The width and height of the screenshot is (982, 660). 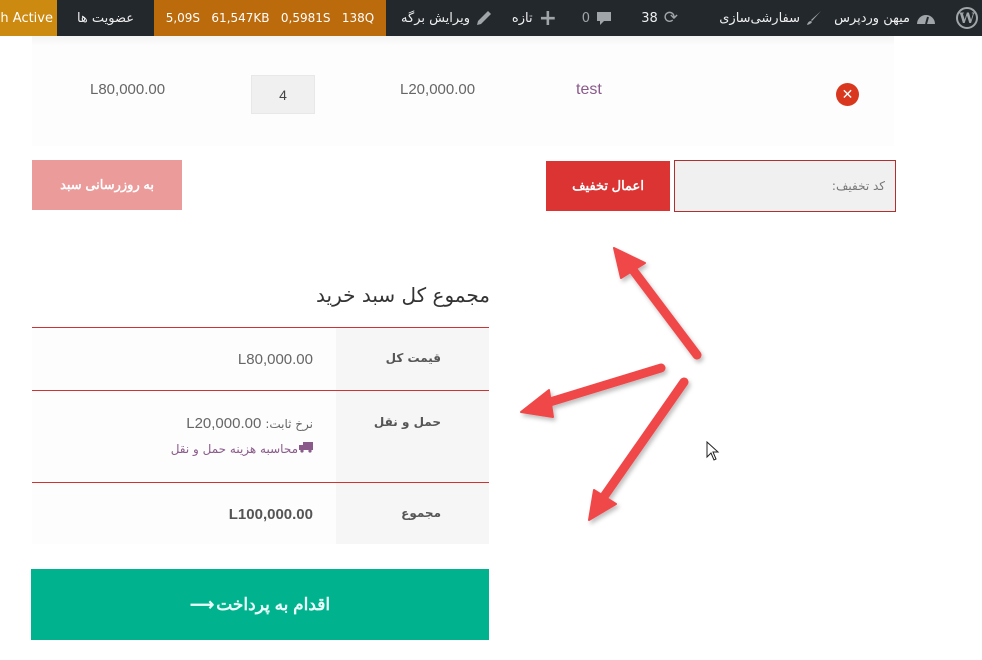 I want to click on paintbrush-icon, so click(x=814, y=18).